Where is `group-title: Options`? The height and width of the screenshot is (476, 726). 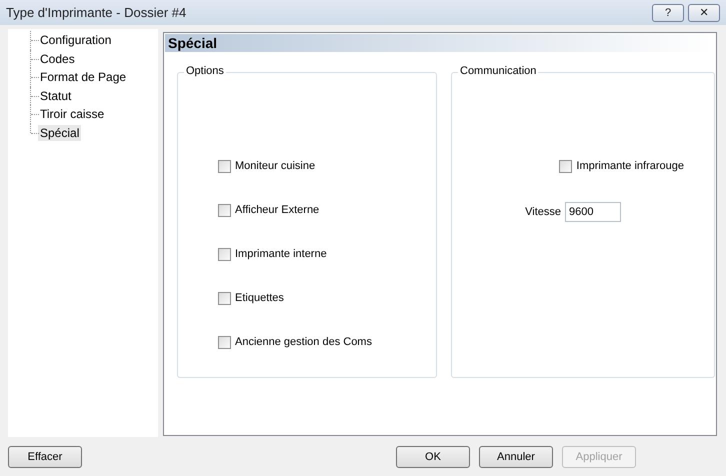
group-title: Options is located at coordinates (205, 71).